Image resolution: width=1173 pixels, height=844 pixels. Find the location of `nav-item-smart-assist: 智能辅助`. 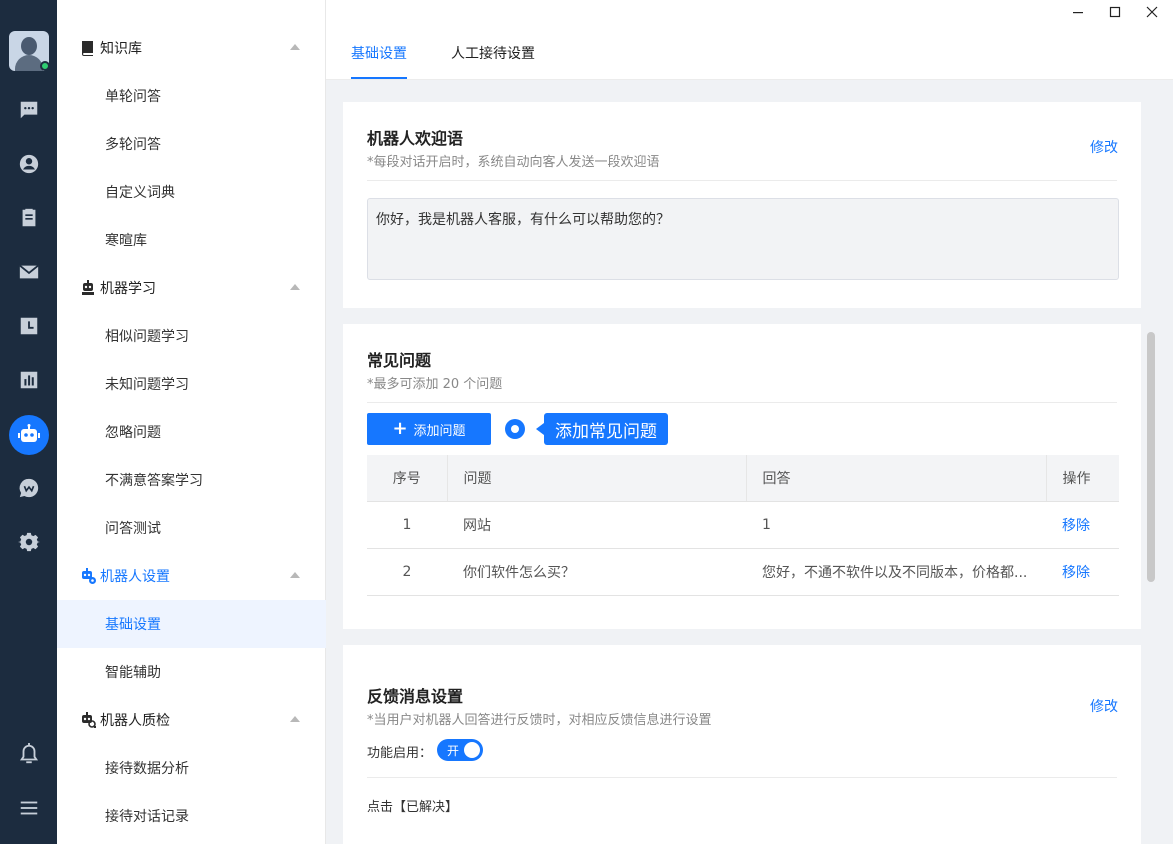

nav-item-smart-assist: 智能辅助 is located at coordinates (191, 672).